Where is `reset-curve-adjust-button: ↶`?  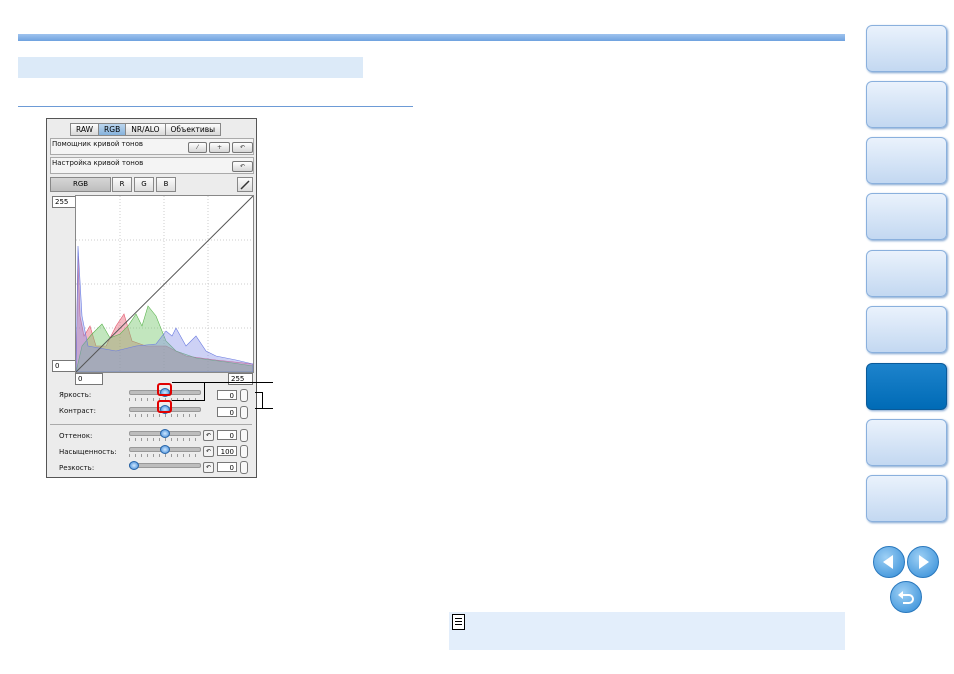
reset-curve-adjust-button: ↶ is located at coordinates (242, 166).